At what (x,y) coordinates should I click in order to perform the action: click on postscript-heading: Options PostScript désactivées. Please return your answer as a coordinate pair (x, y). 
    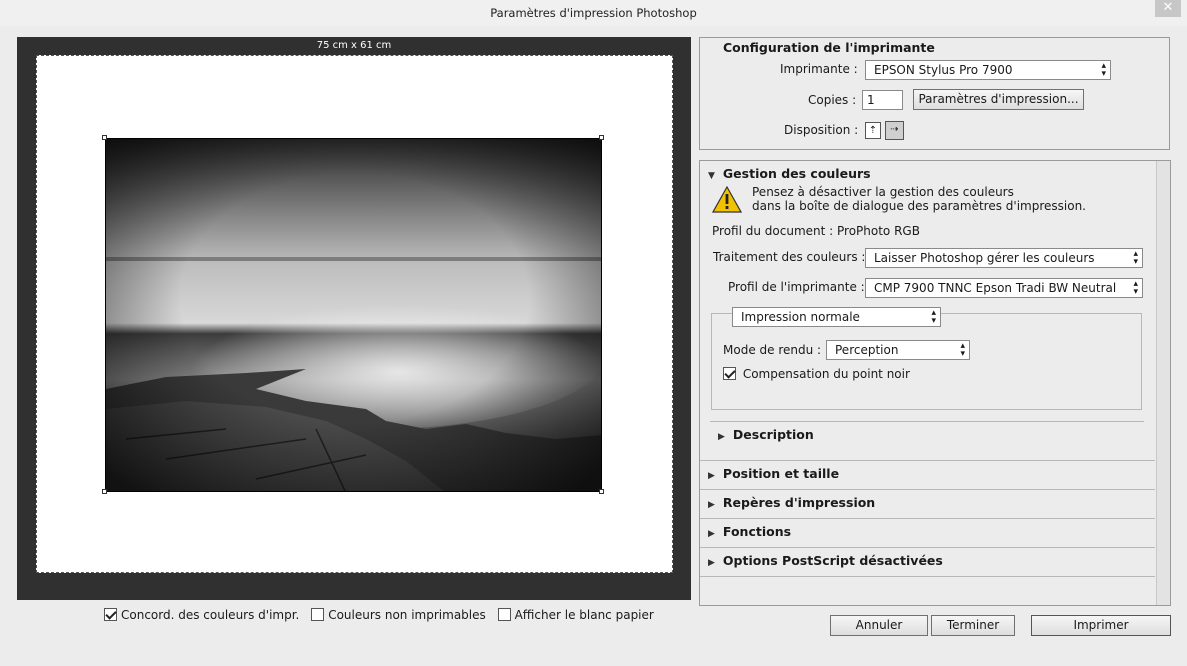
    Looking at the image, I should click on (832, 560).